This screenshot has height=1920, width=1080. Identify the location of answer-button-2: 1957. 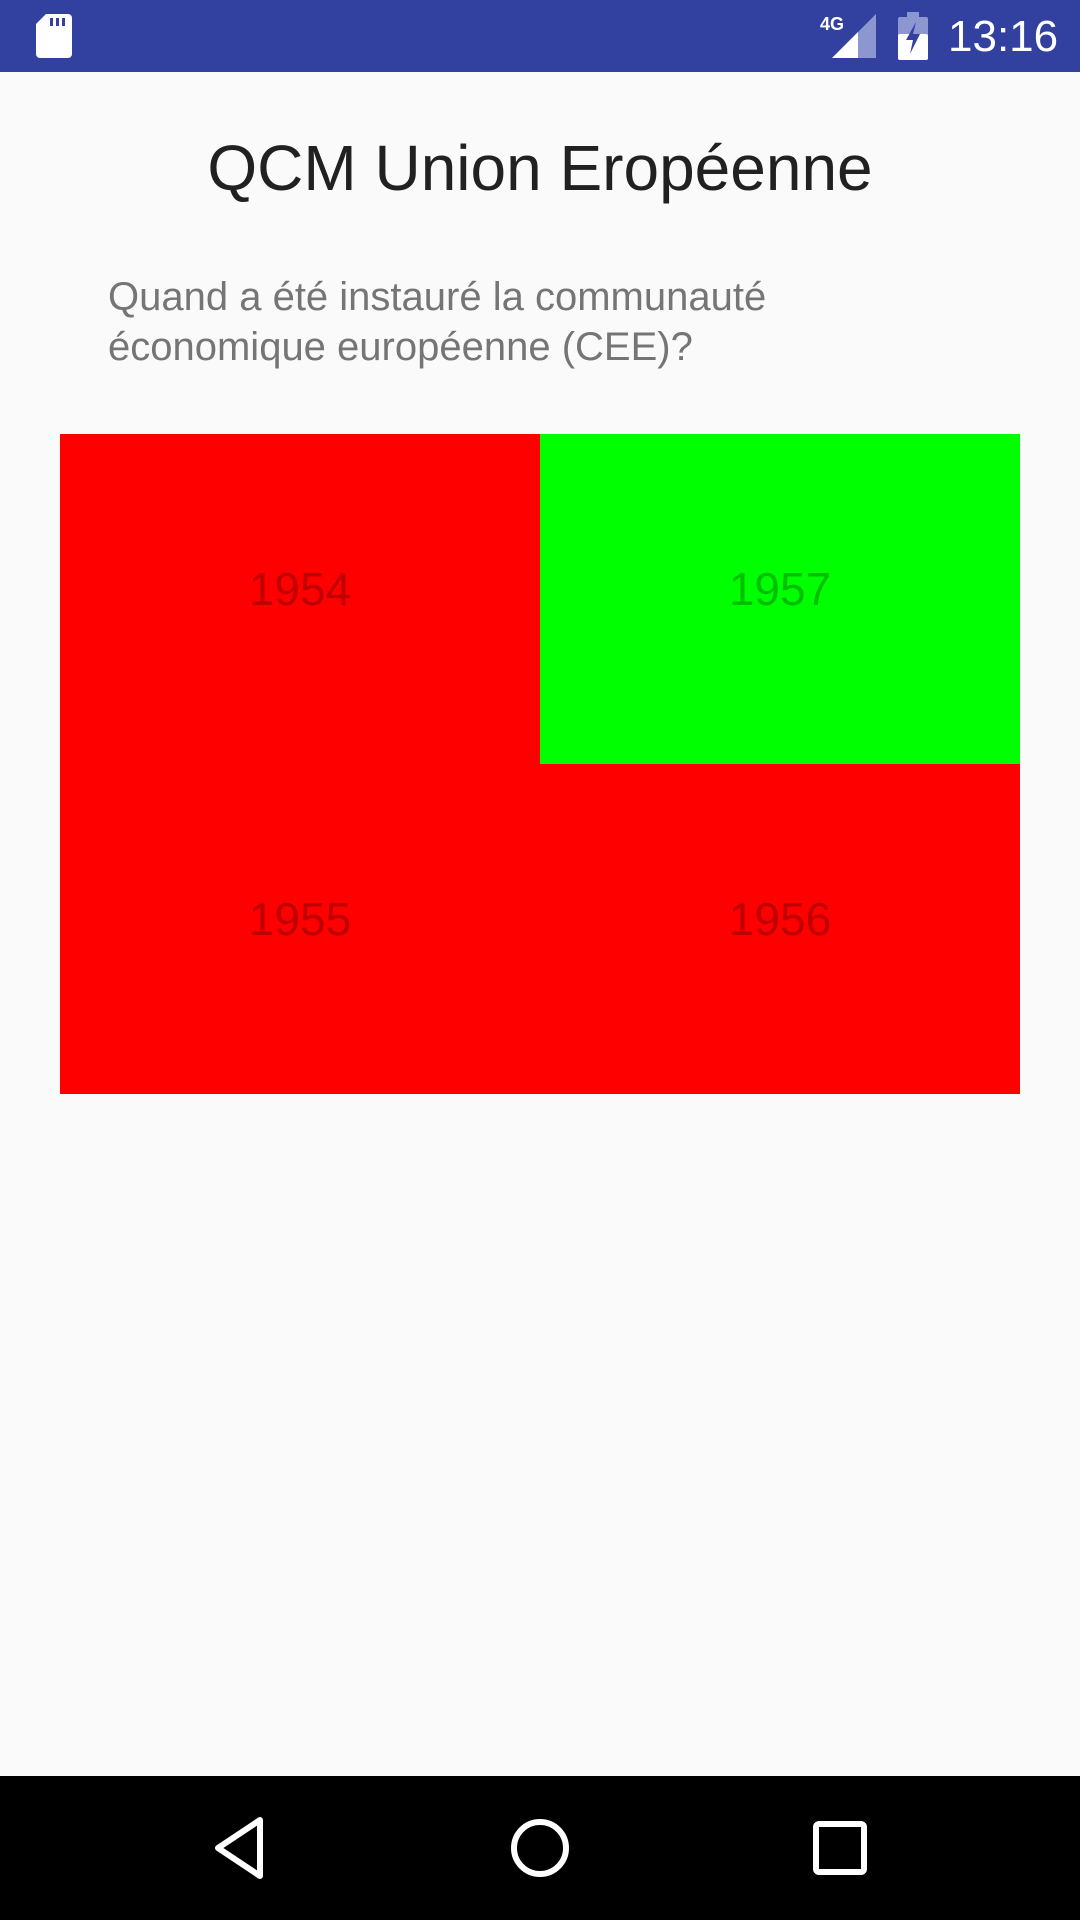
(780, 599).